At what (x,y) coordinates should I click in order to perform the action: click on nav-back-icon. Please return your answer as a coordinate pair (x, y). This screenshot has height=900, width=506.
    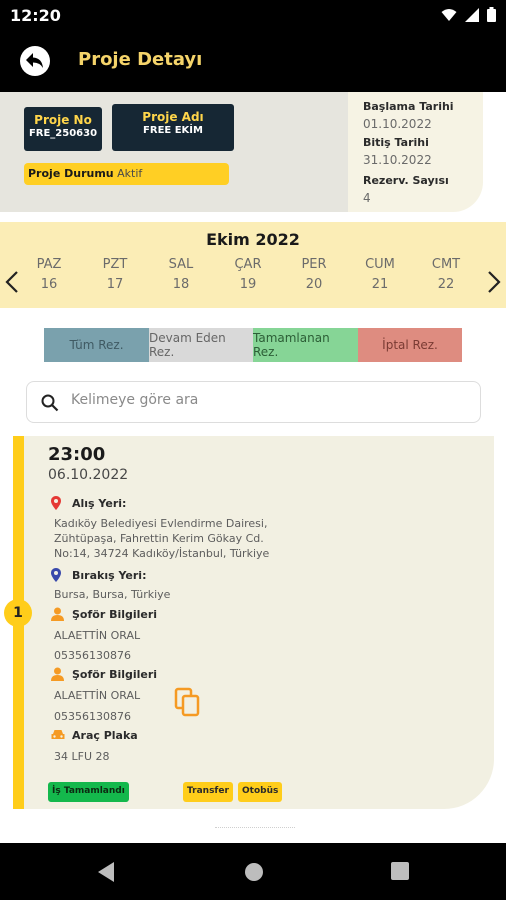
    Looking at the image, I should click on (106, 872).